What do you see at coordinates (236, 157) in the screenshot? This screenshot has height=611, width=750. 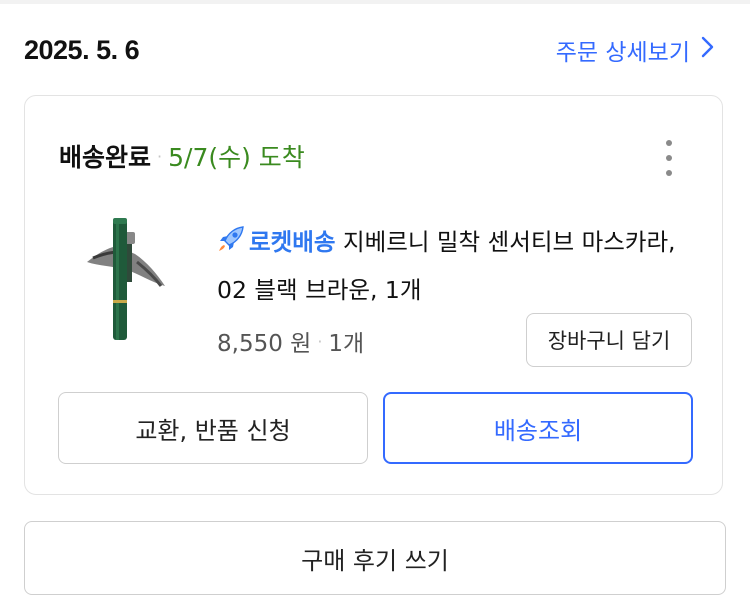 I see `arrival-date: 5/7(수) 도착` at bounding box center [236, 157].